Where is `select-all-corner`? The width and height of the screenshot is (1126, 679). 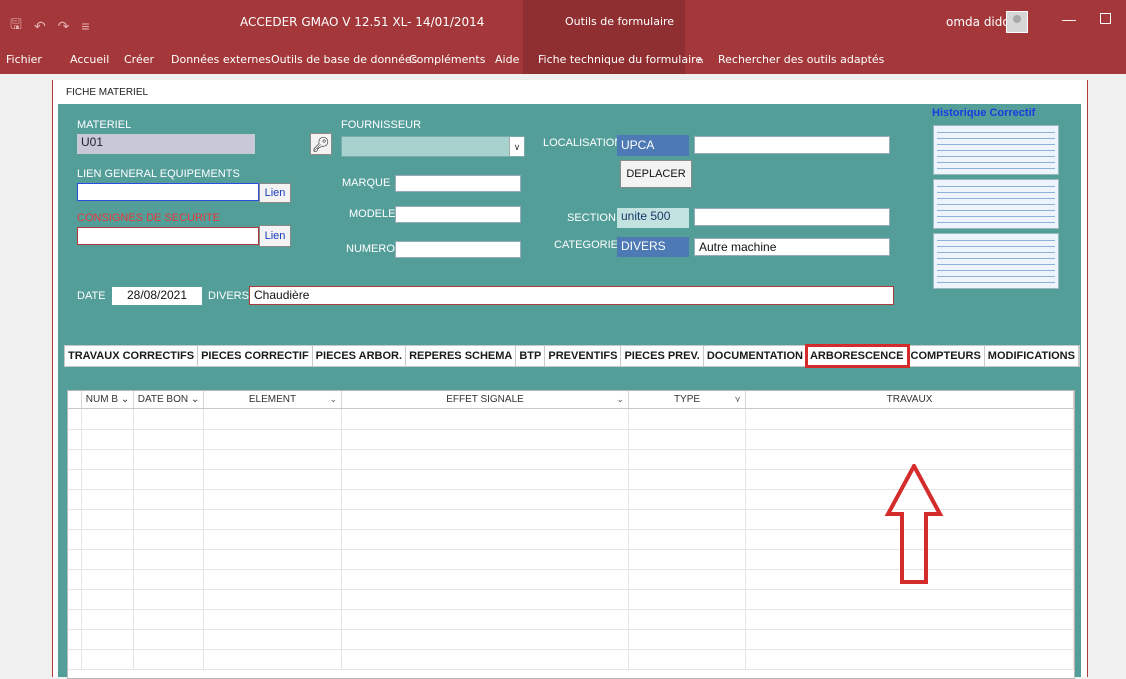
select-all-corner is located at coordinates (75, 399).